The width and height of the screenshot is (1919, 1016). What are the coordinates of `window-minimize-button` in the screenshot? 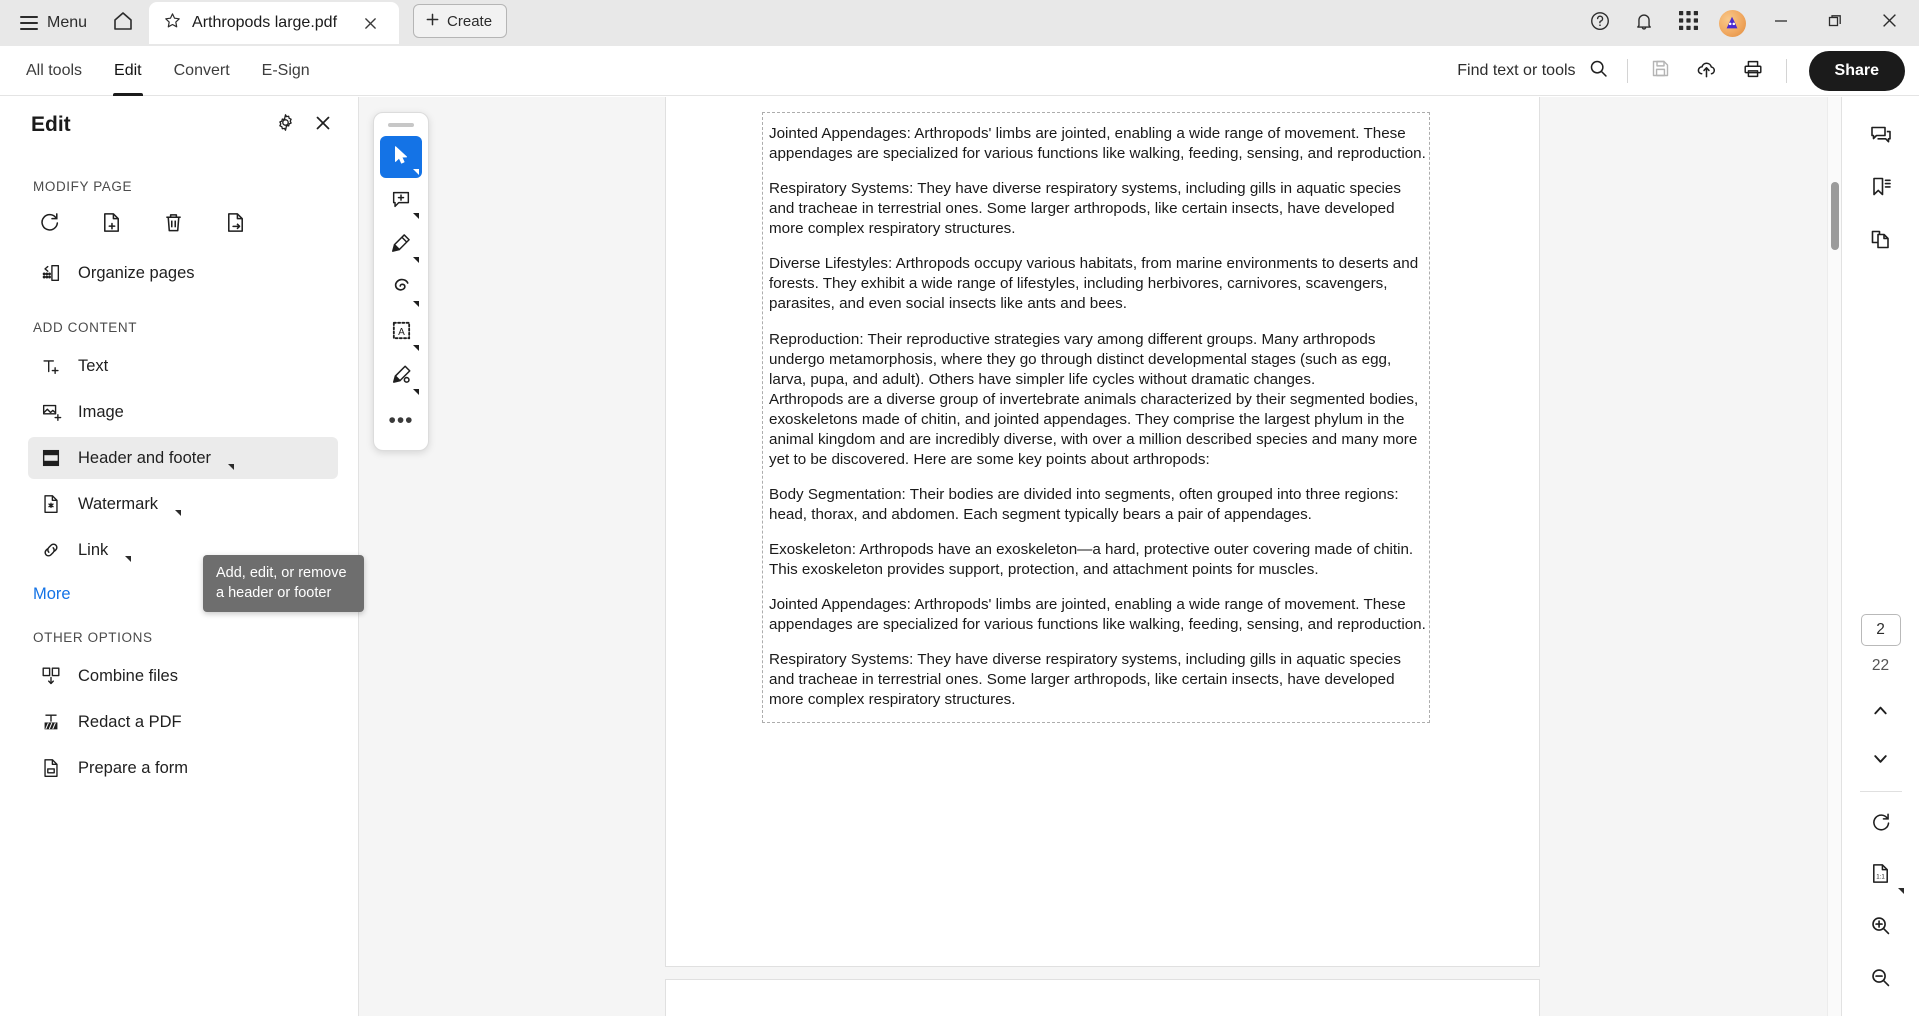 It's located at (1781, 23).